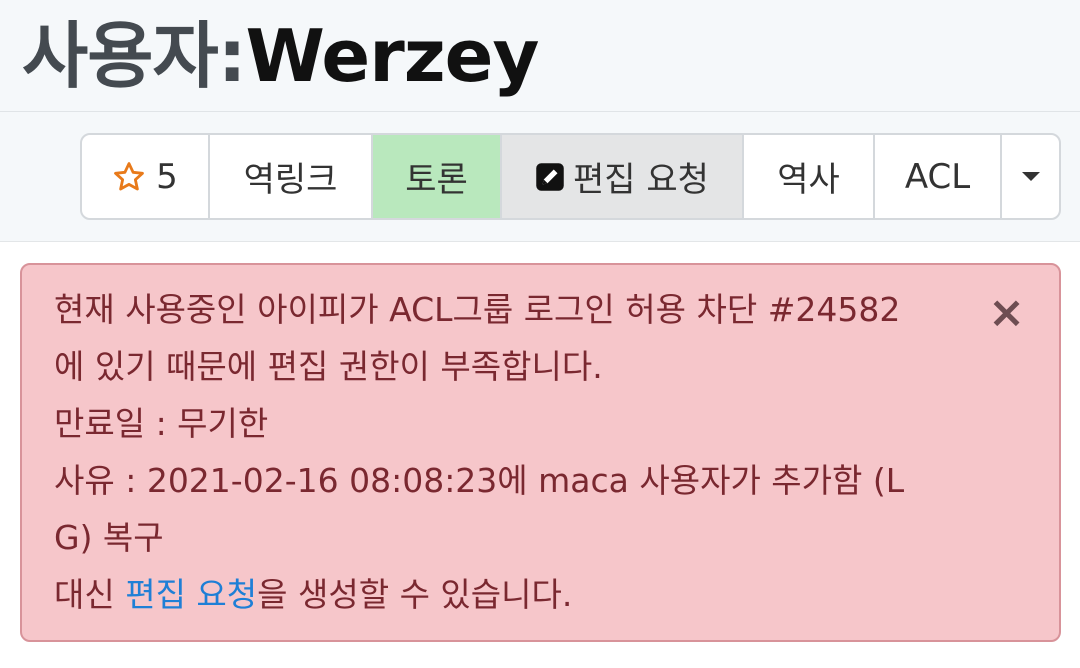 The width and height of the screenshot is (1080, 668). I want to click on edit-request-button: 편집 요청, so click(623, 176).